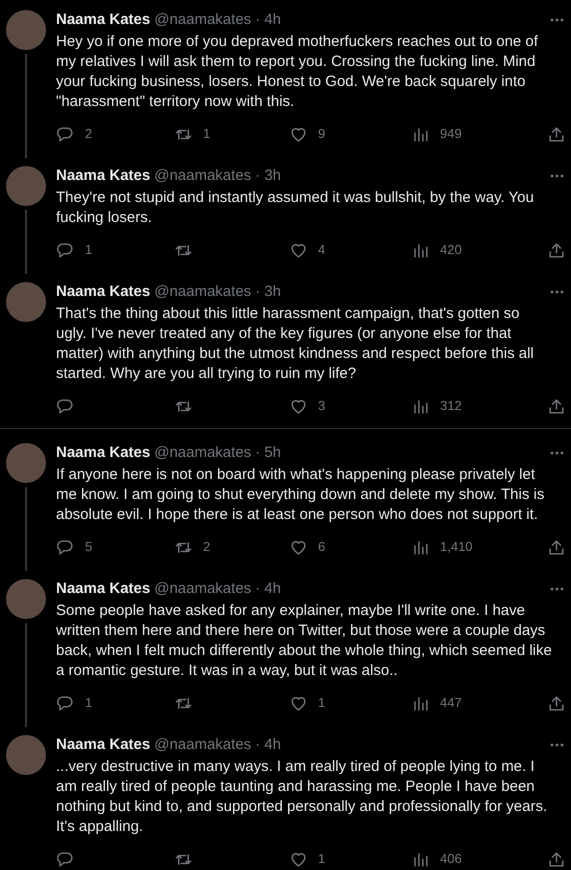 This screenshot has height=870, width=571. What do you see at coordinates (322, 547) in the screenshot?
I see `like-count: 6` at bounding box center [322, 547].